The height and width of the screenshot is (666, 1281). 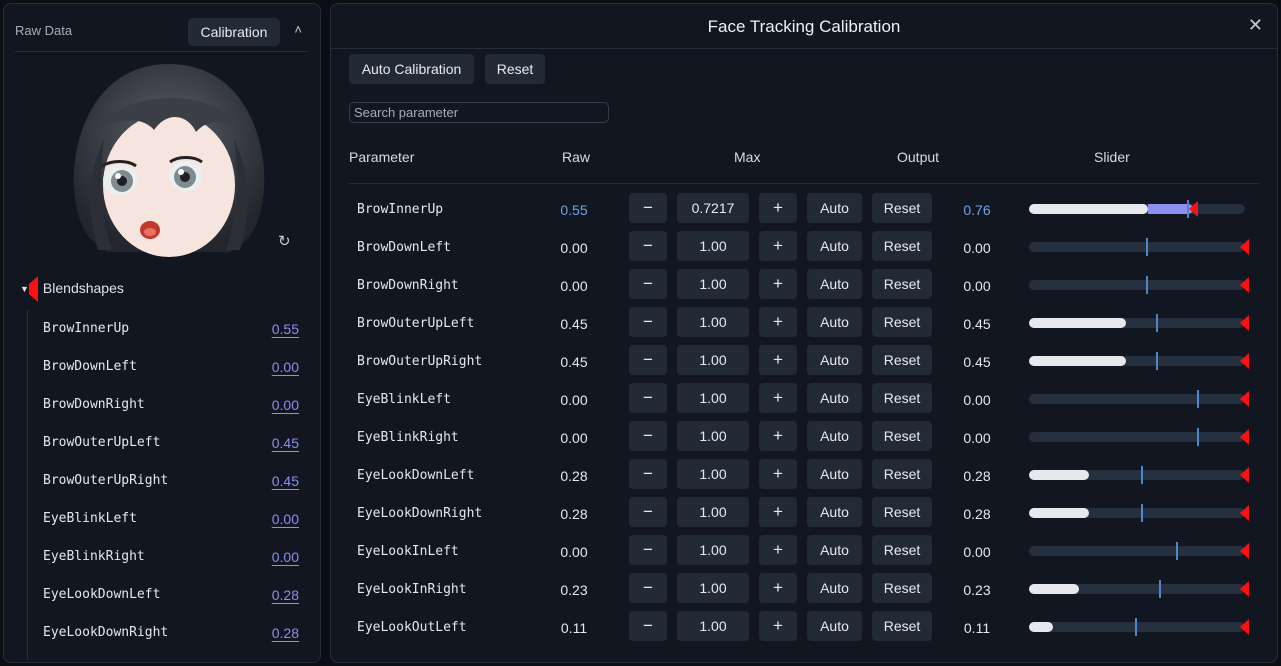 I want to click on collapse-chevron-icon: ˄, so click(x=298, y=29).